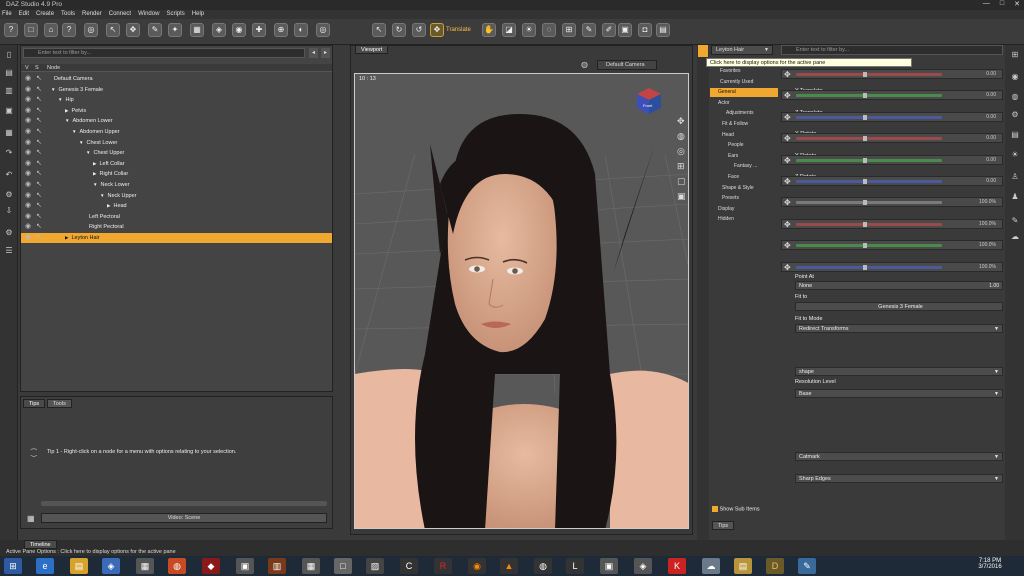 Image resolution: width=1024 pixels, height=576 pixels. I want to click on posing-icon: ▤, so click(1015, 135).